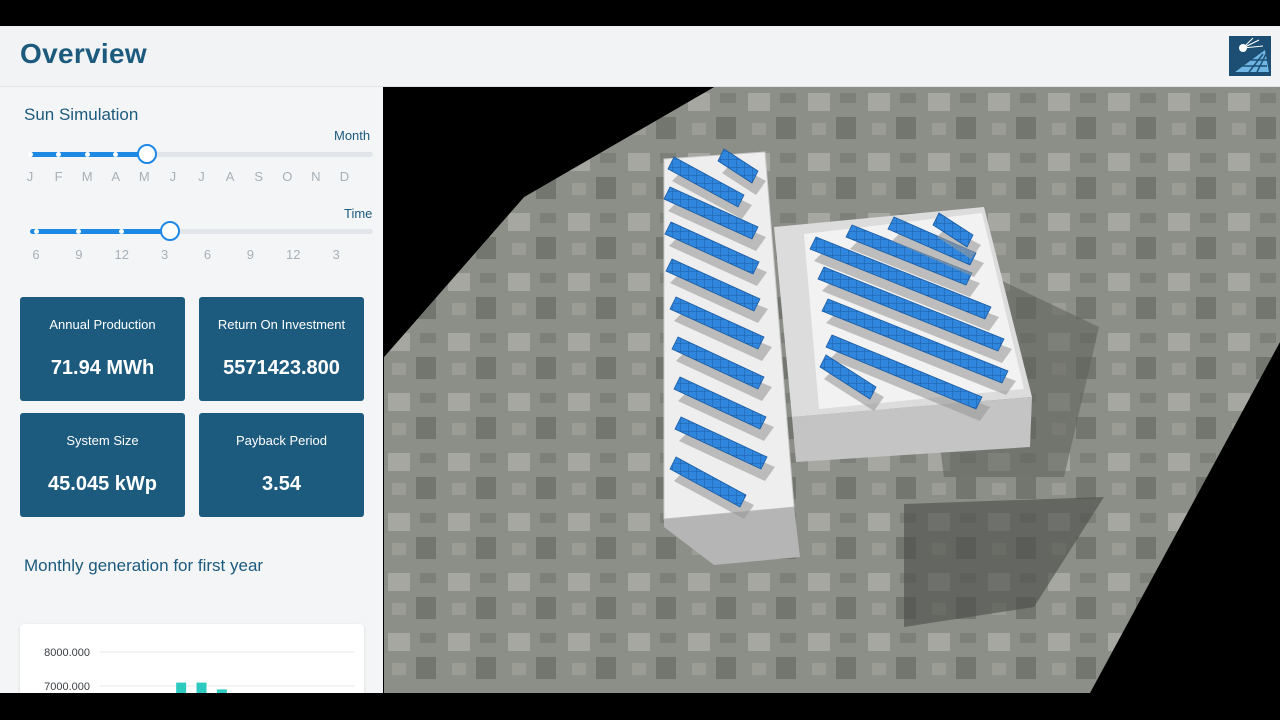 The height and width of the screenshot is (720, 1280). Describe the element at coordinates (201, 687) in the screenshot. I see `chart-bar-M` at that location.